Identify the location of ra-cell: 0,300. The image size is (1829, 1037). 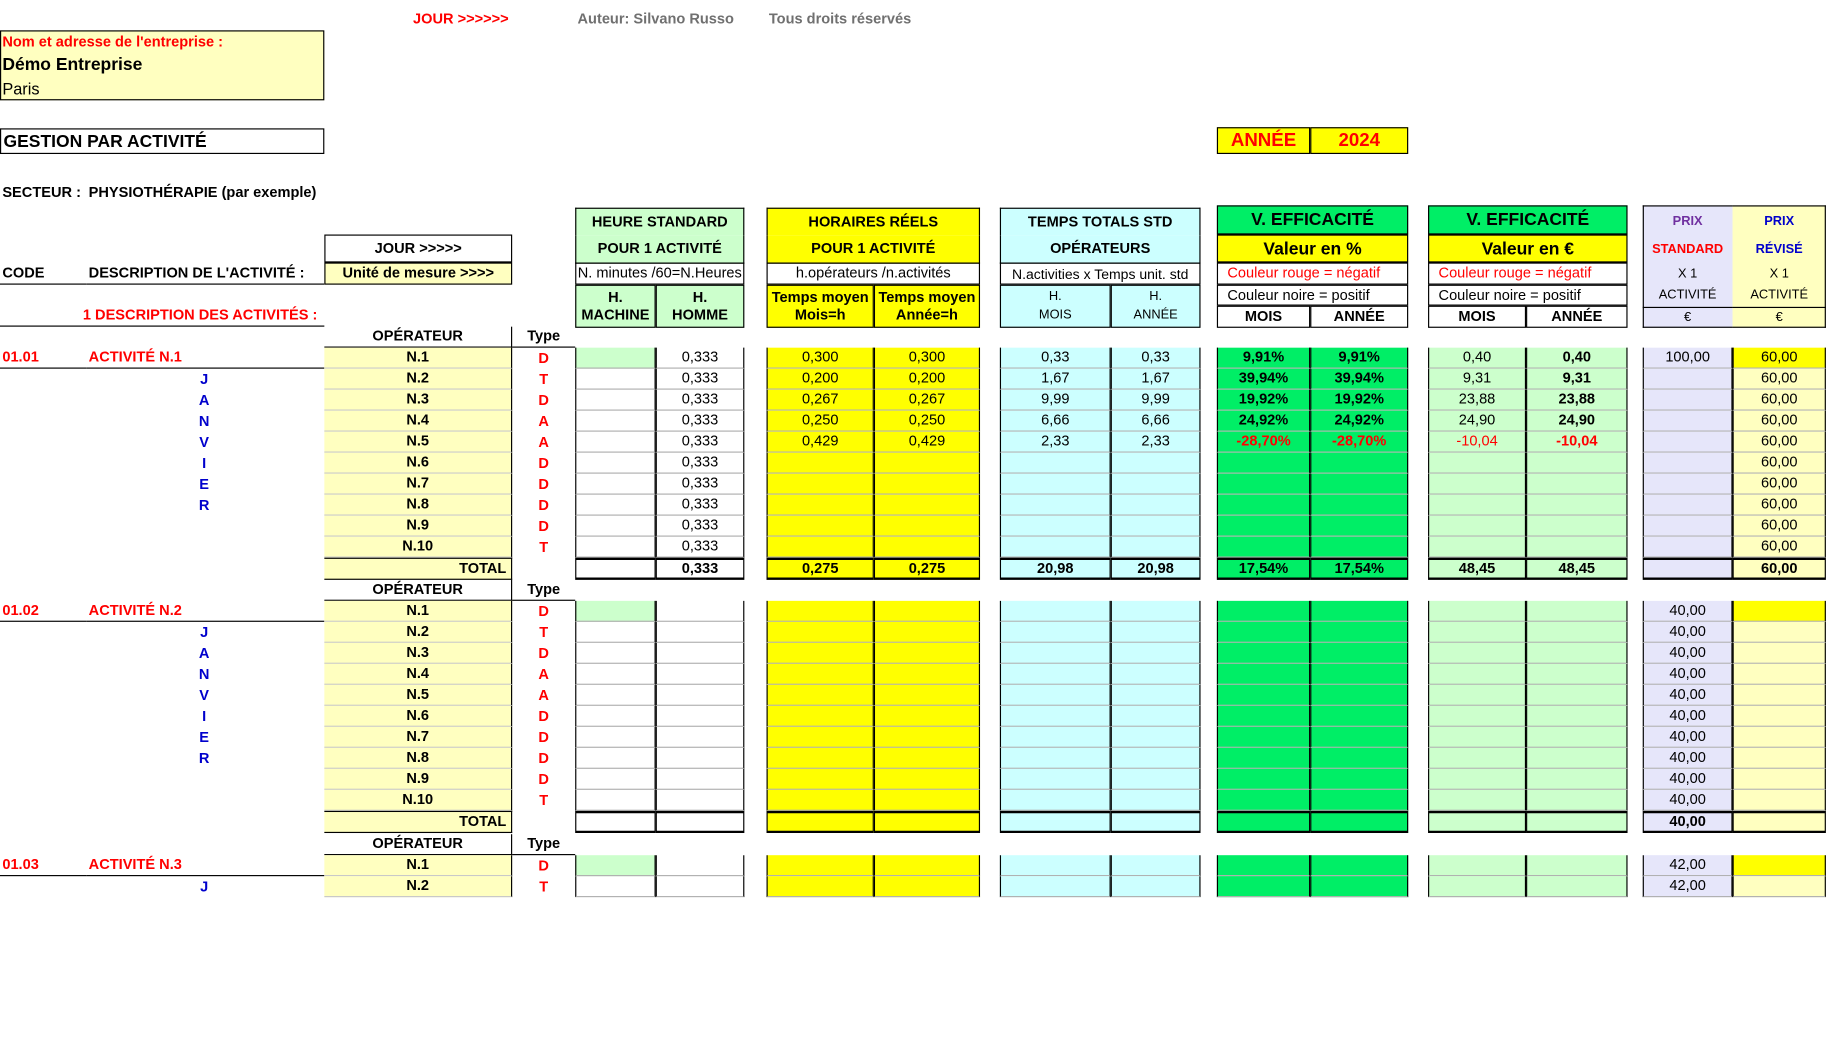
(927, 358).